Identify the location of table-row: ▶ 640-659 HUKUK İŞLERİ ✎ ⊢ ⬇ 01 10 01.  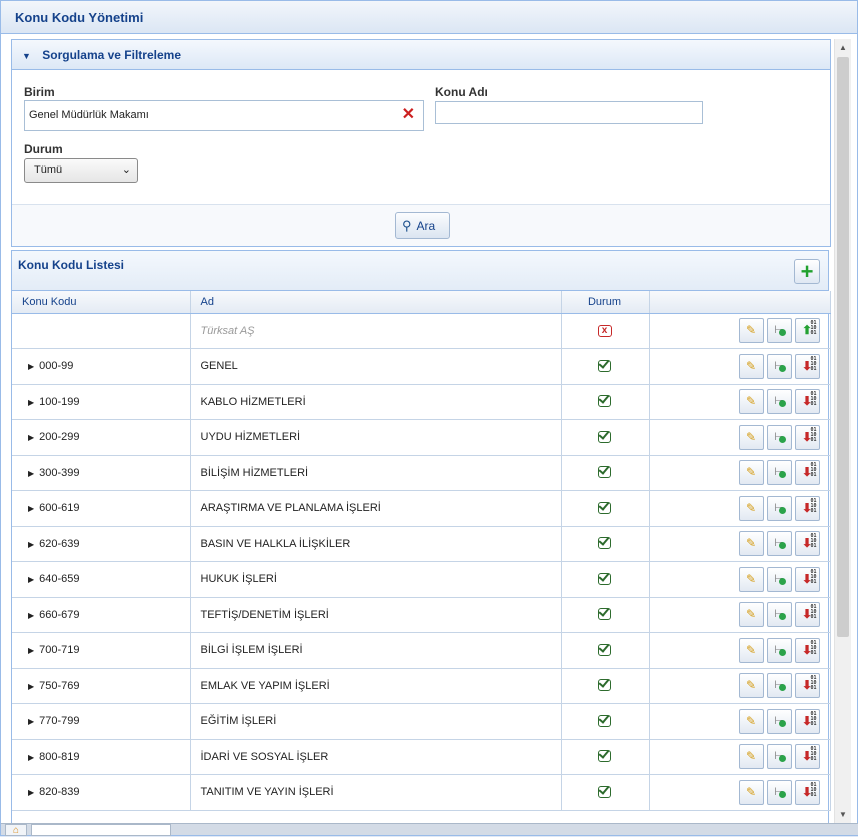
(421, 579).